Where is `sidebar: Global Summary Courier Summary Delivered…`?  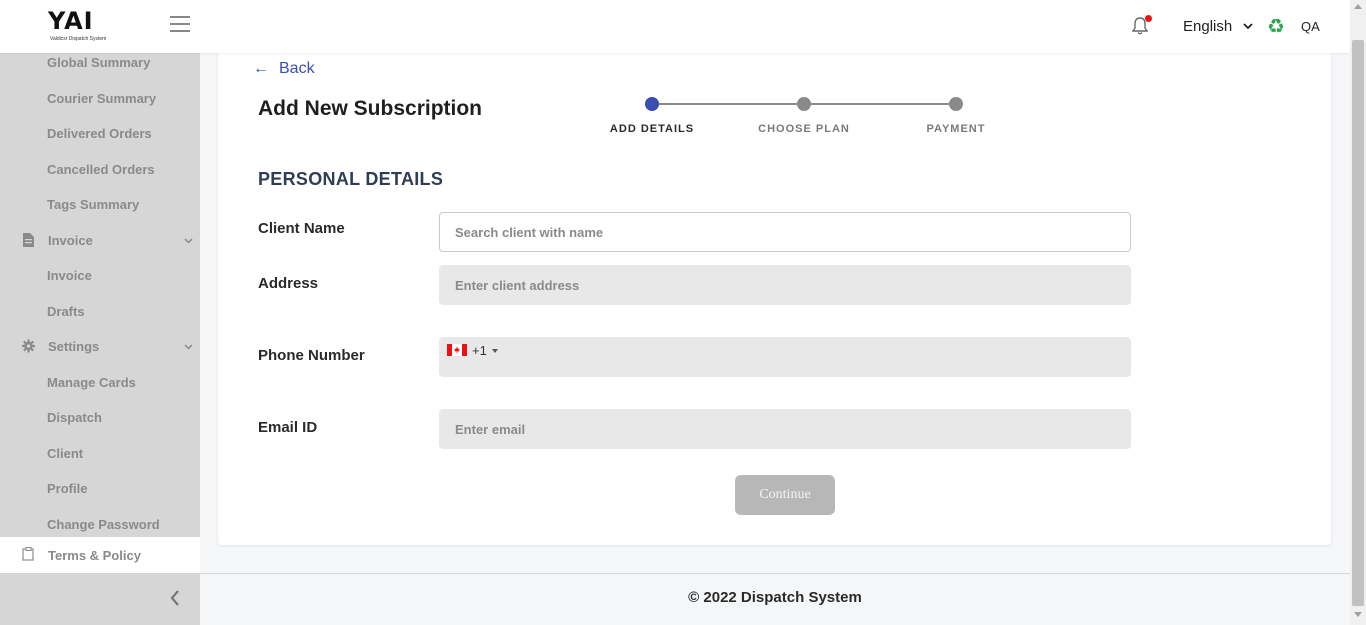 sidebar: Global Summary Courier Summary Delivered… is located at coordinates (100, 339).